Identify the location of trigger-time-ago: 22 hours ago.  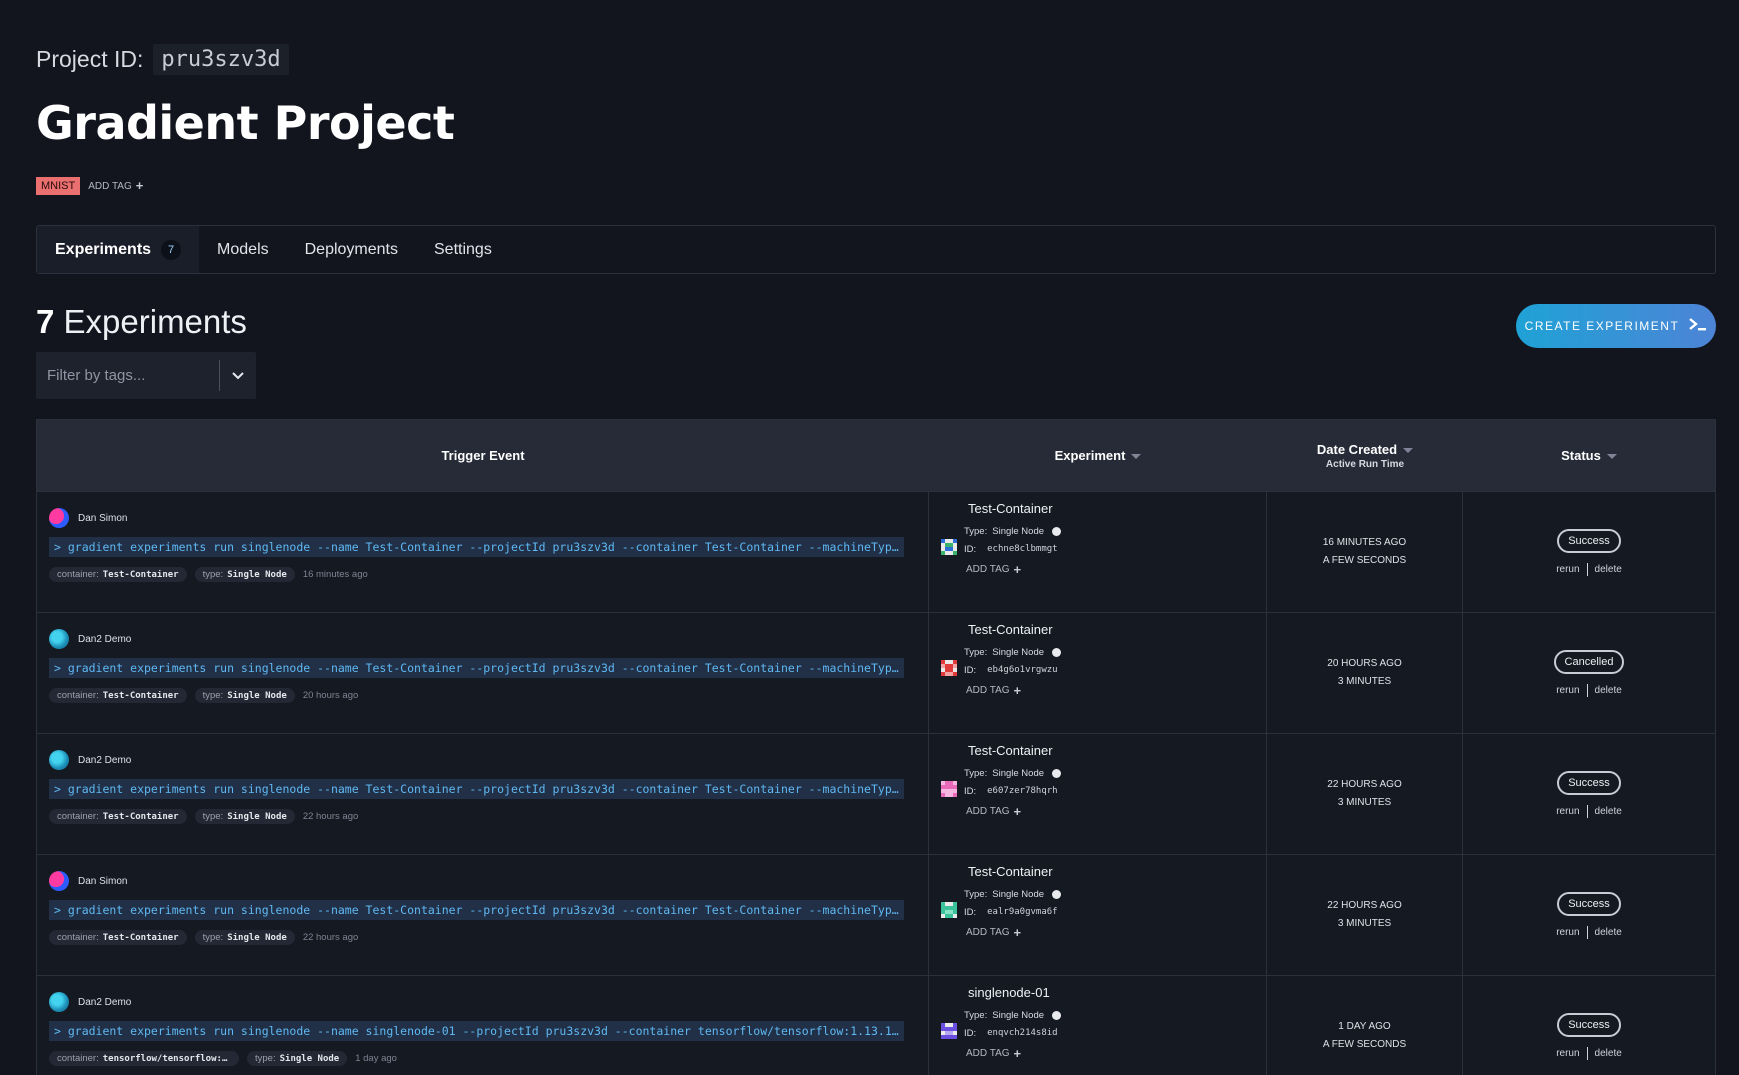
(330, 816).